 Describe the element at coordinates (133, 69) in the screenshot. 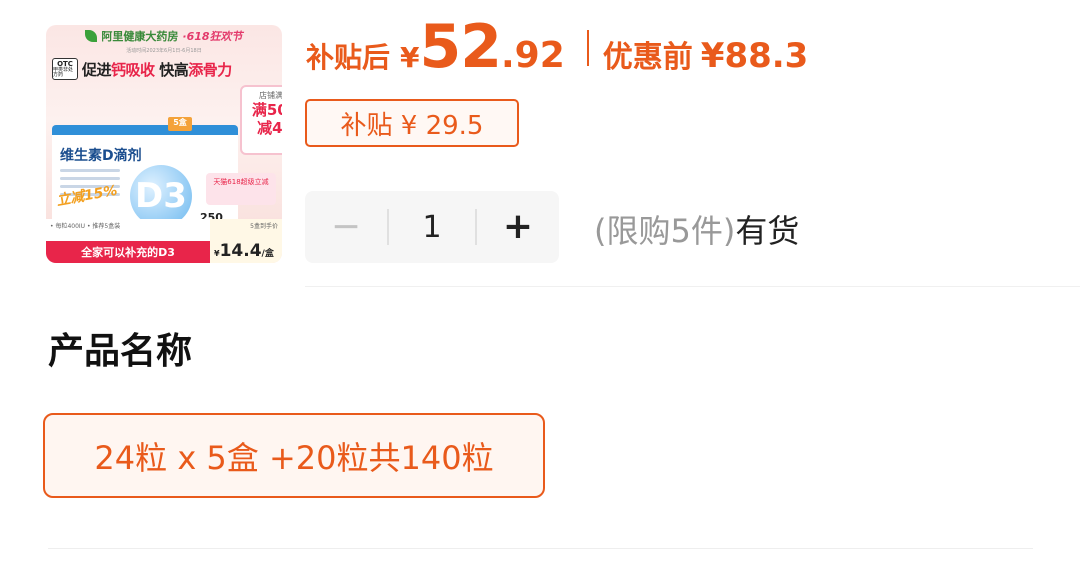

I see `slogan-a-highlight: 钙吸收` at that location.